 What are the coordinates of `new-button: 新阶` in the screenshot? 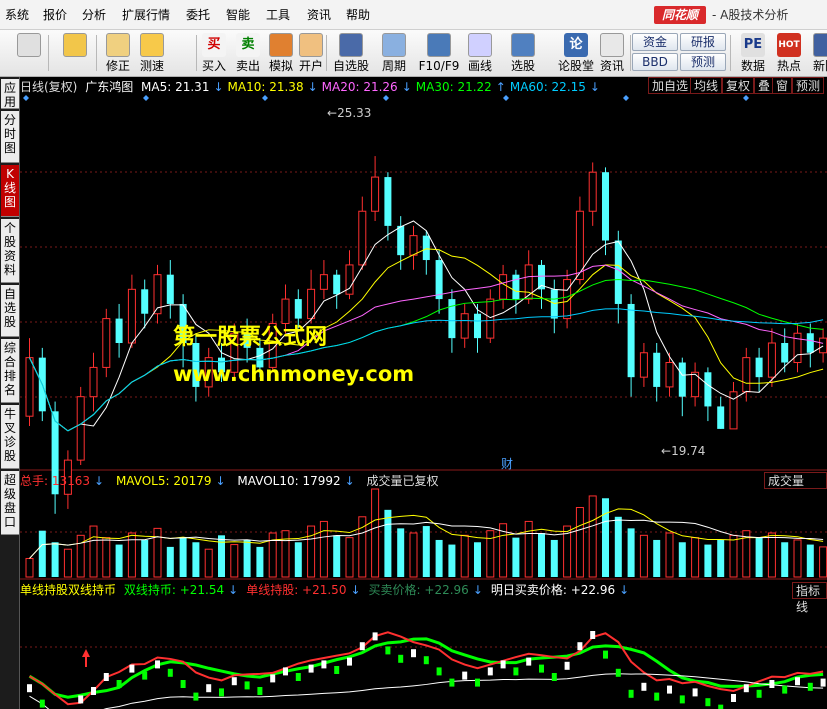 It's located at (817, 53).